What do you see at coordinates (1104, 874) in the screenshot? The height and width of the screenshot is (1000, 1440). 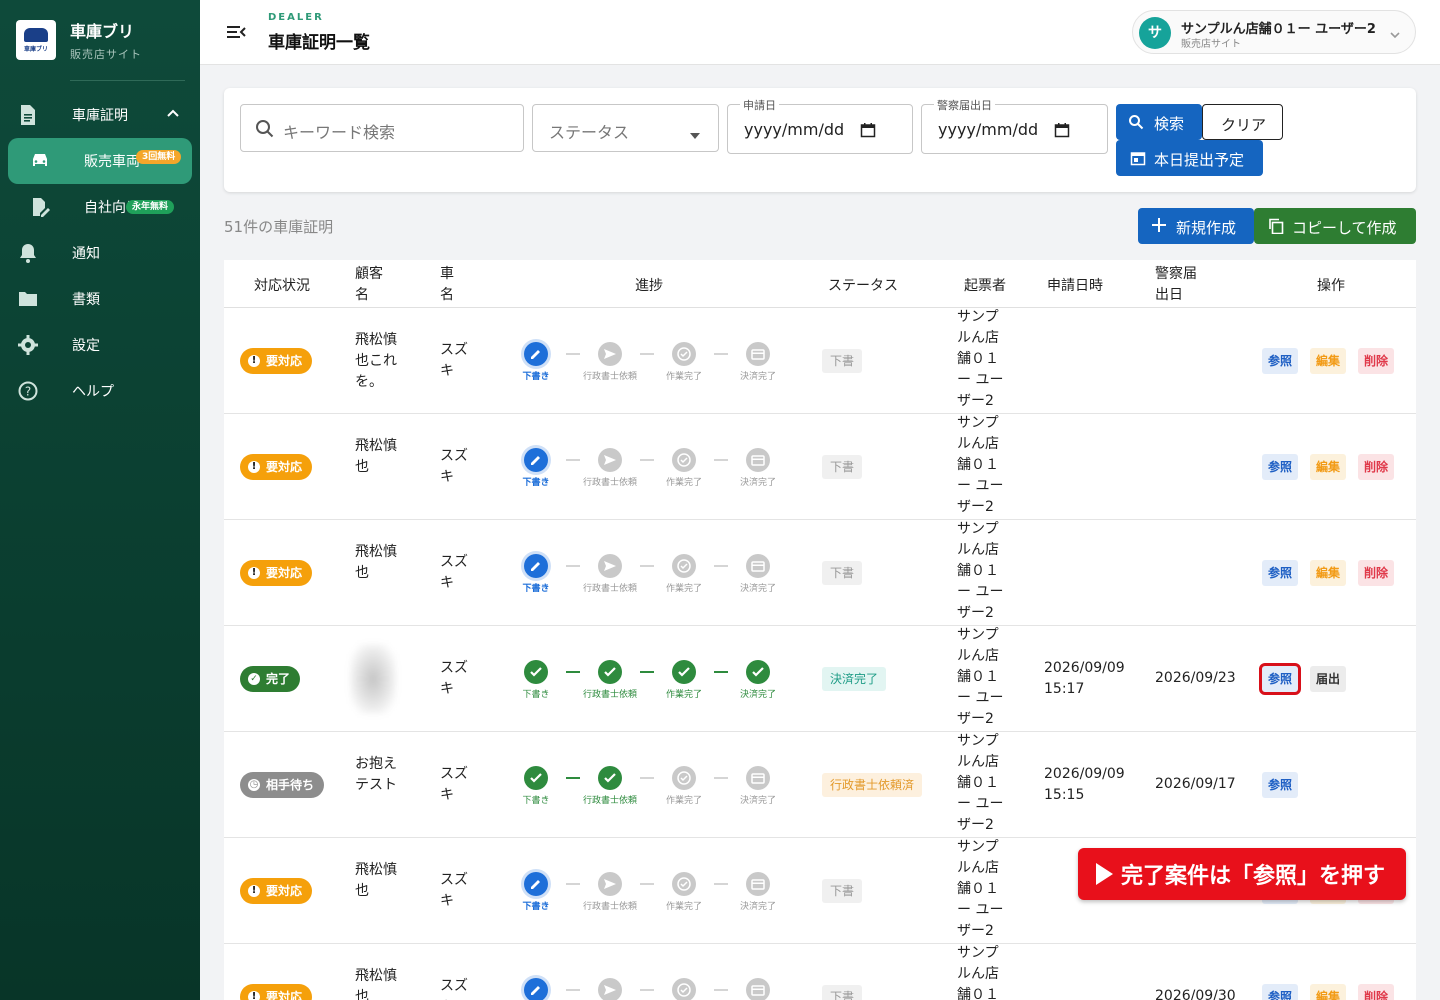 I see `play-icon` at bounding box center [1104, 874].